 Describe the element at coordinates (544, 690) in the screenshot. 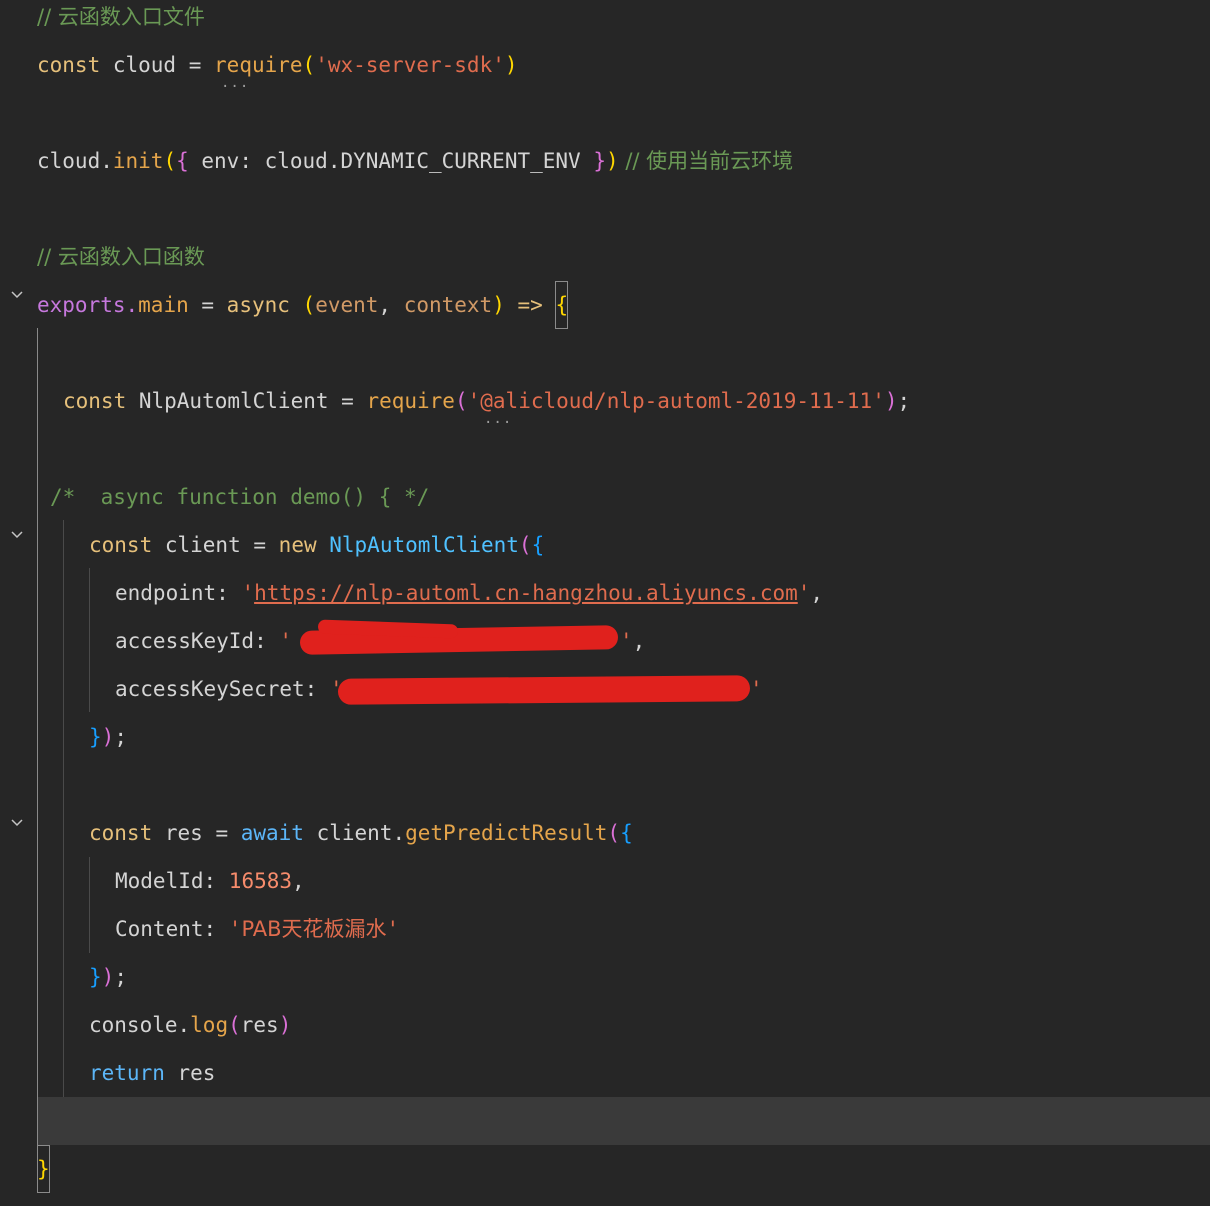

I see `redaction-scribble` at that location.